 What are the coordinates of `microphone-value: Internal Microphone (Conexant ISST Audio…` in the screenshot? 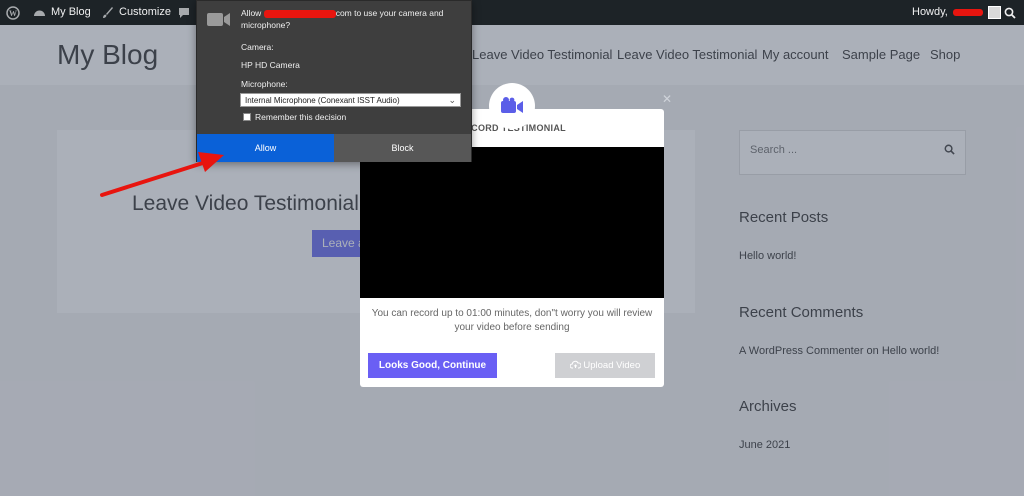 It's located at (322, 100).